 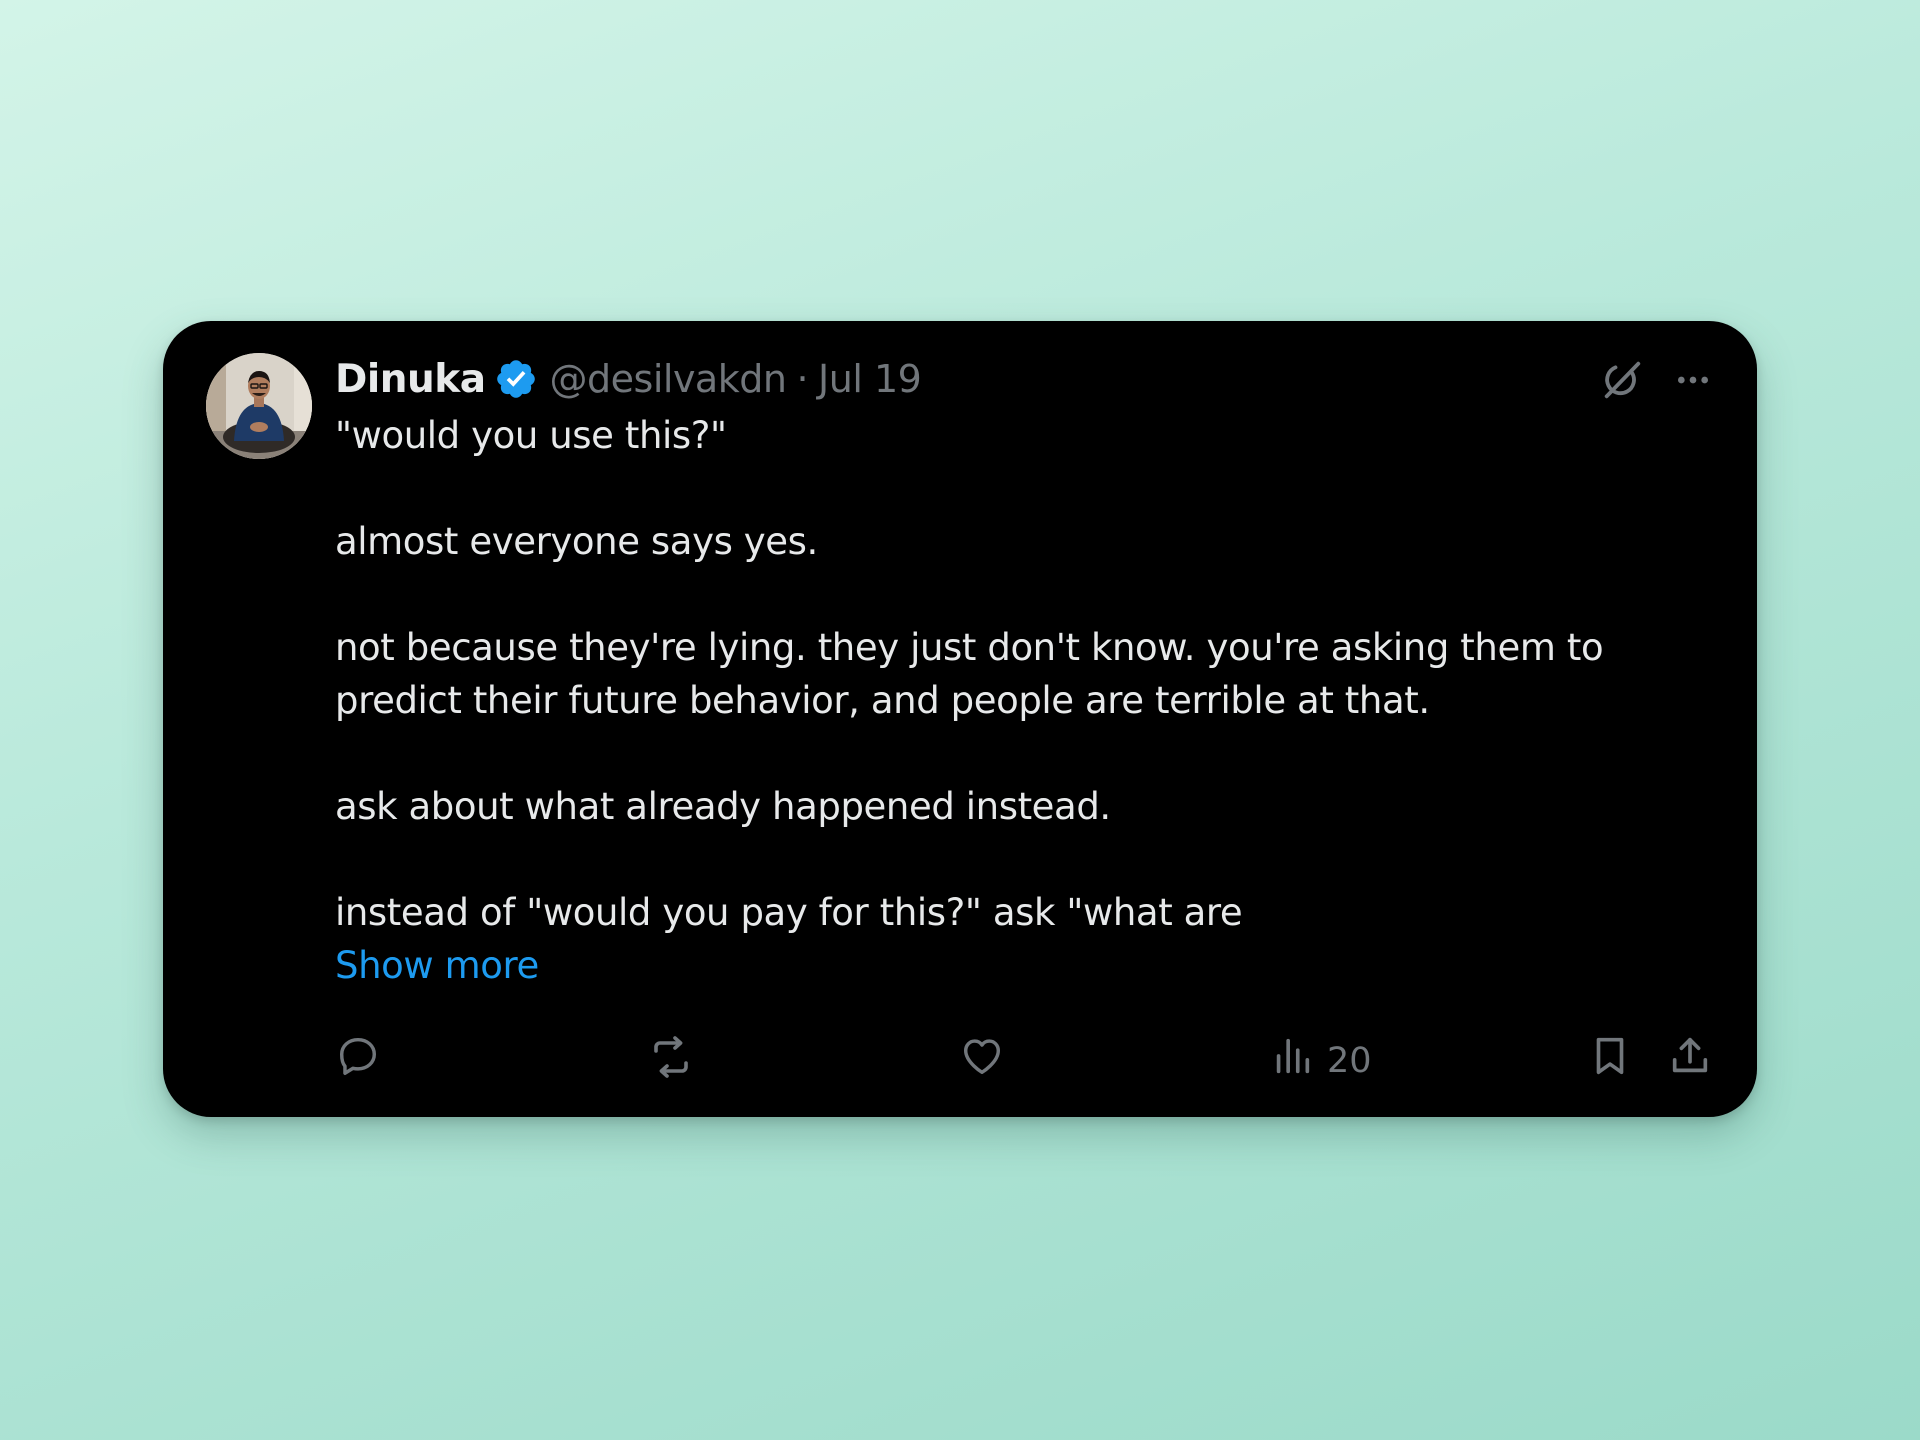 What do you see at coordinates (985, 379) in the screenshot?
I see `tweet-header: Dinuka @desilvakdn · Jul 19` at bounding box center [985, 379].